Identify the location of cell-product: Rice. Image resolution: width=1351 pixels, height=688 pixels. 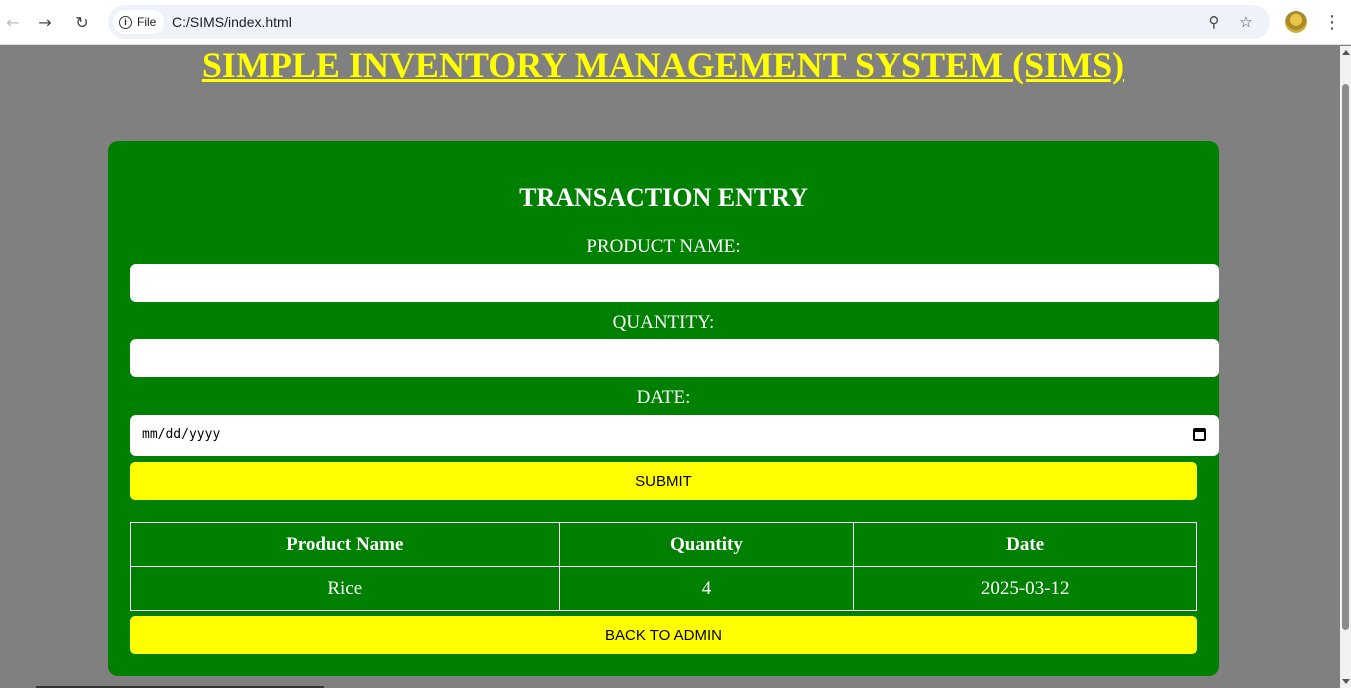
(345, 588).